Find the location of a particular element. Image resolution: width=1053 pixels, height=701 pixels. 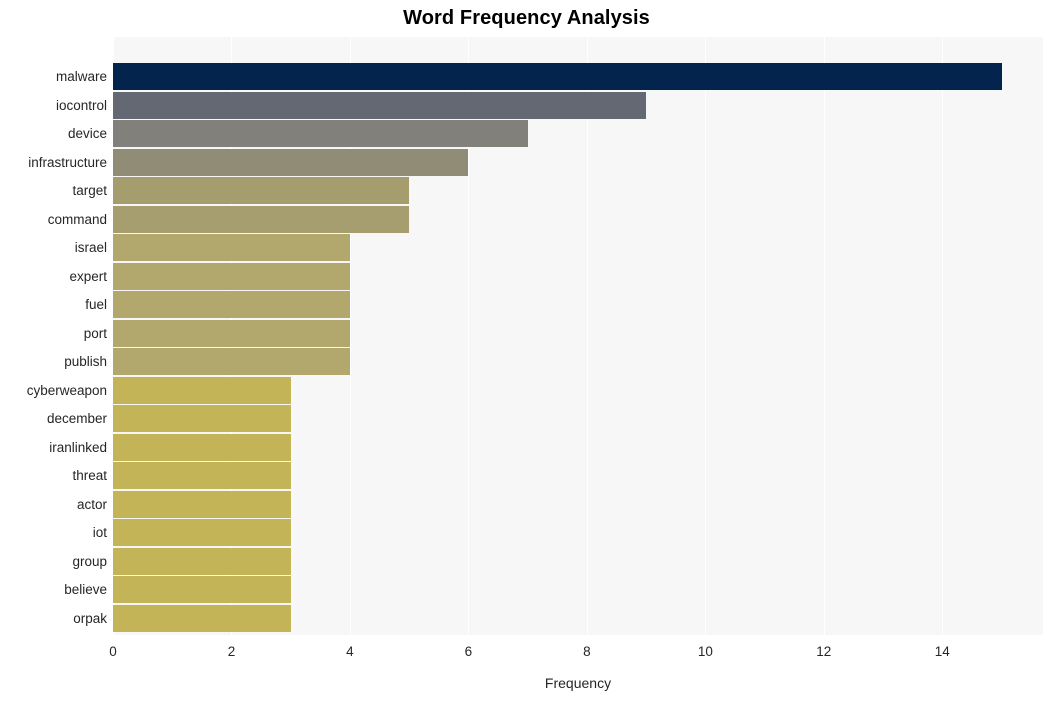

bar-expert is located at coordinates (231, 276).